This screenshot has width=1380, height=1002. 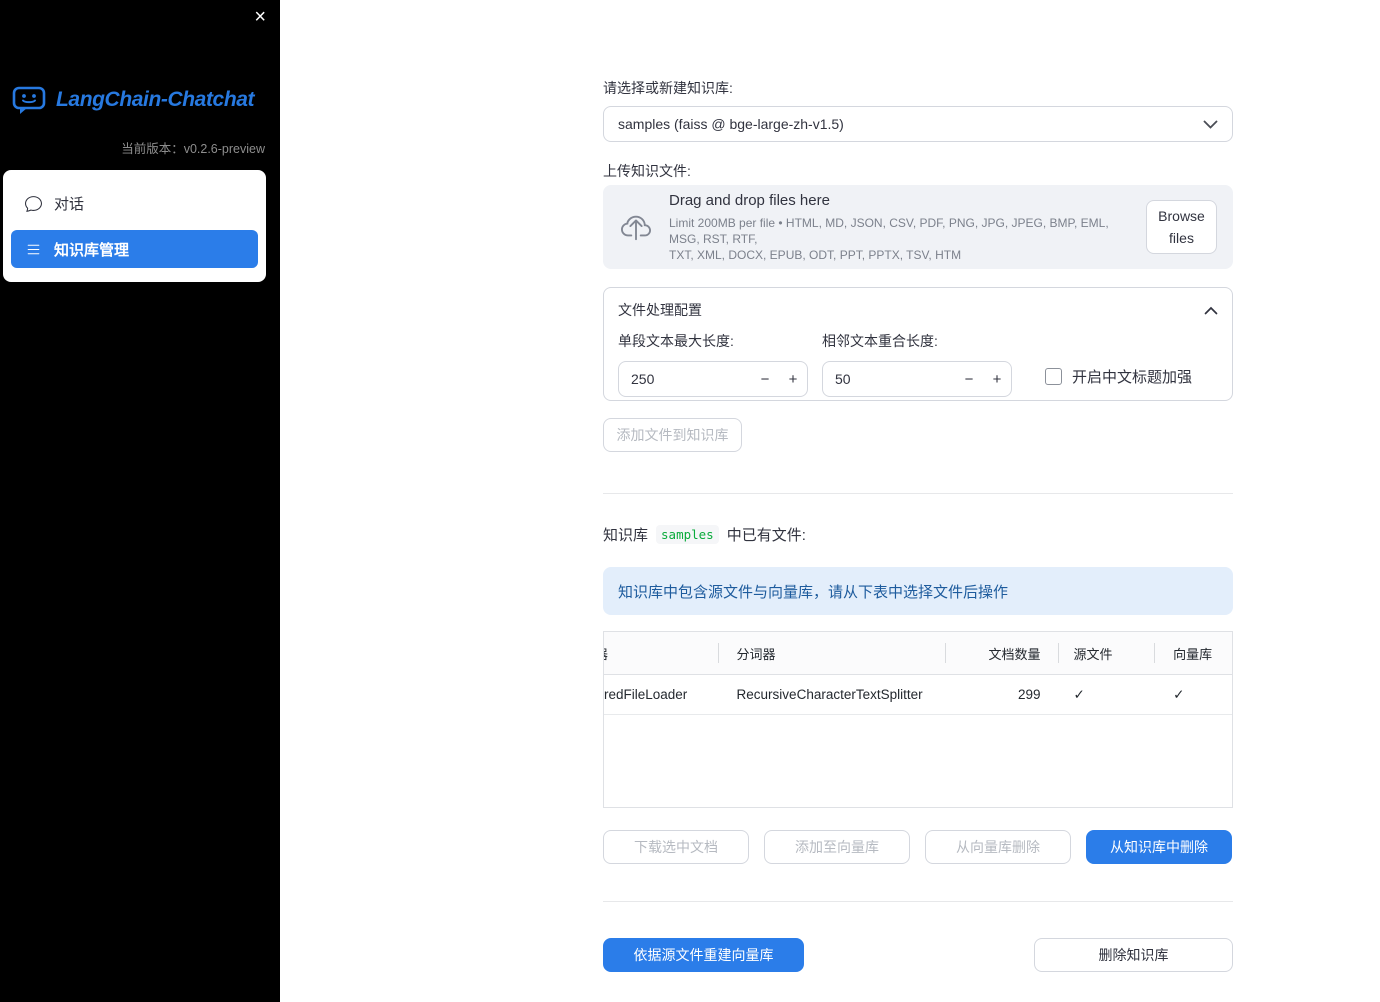 What do you see at coordinates (668, 88) in the screenshot?
I see `kb-select-label: 请选择或新建知识库:` at bounding box center [668, 88].